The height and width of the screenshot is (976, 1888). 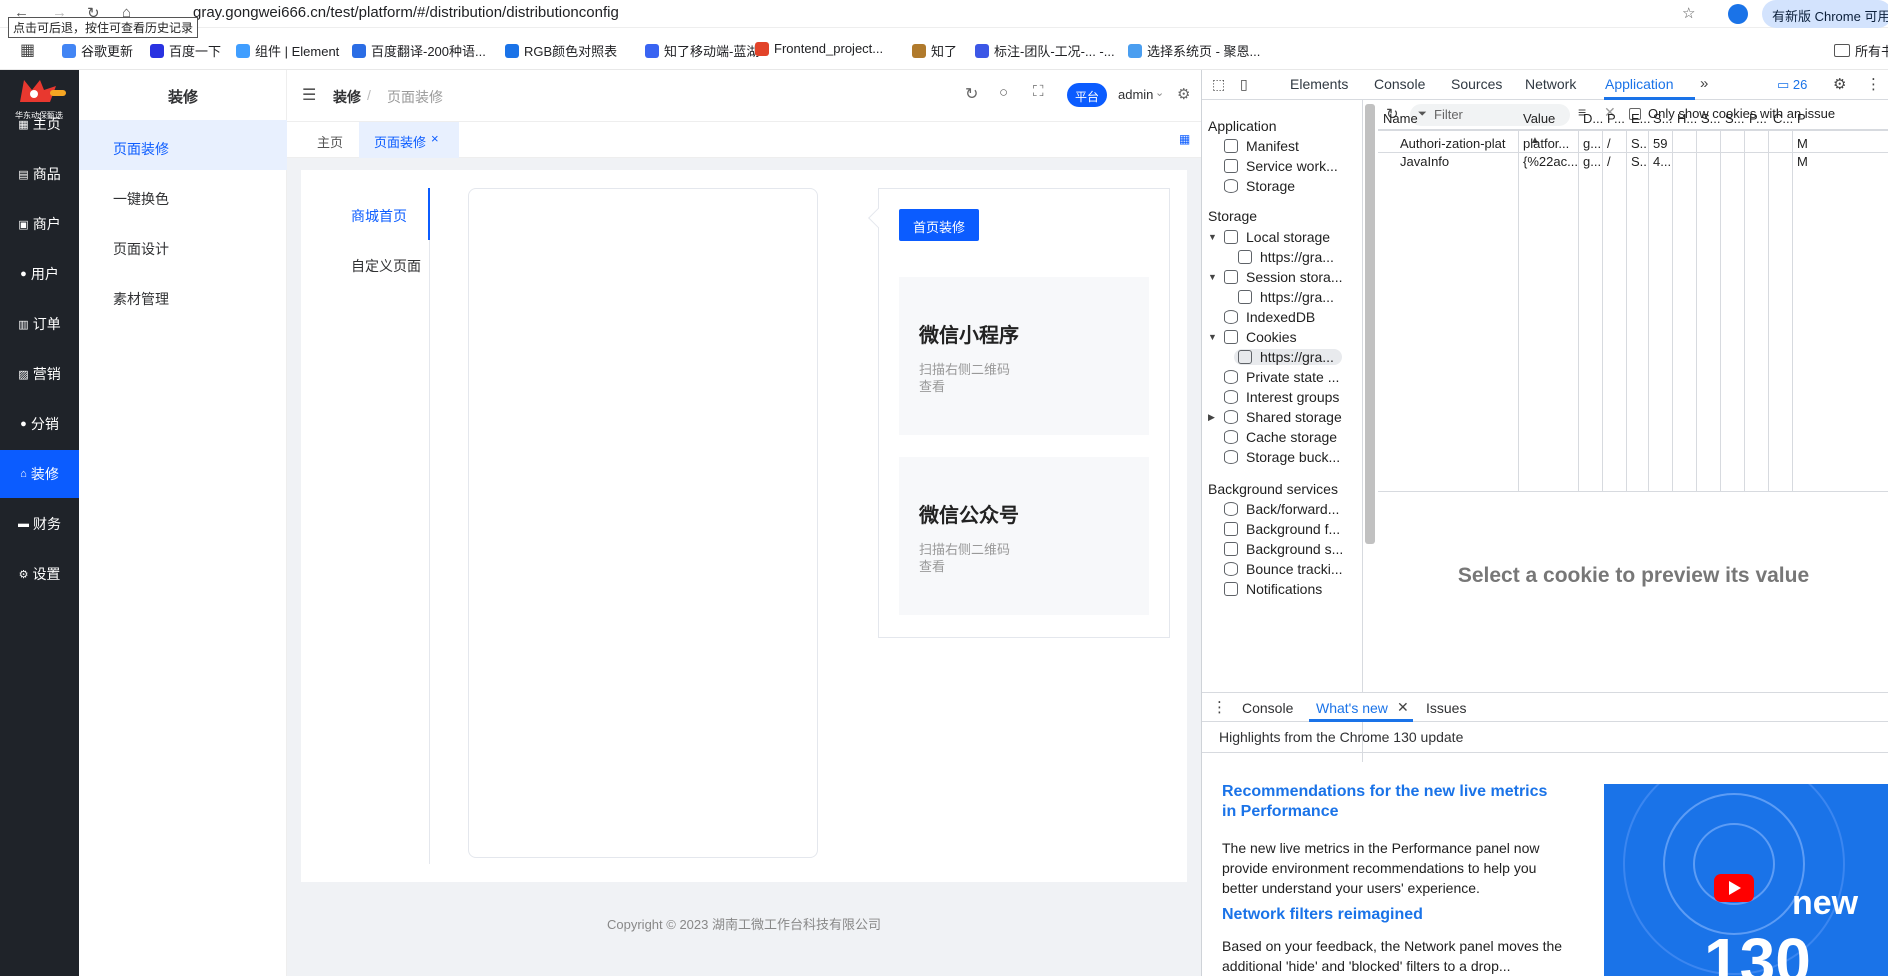 What do you see at coordinates (185, 50) in the screenshot?
I see `bookmark-item: 百度一下` at bounding box center [185, 50].